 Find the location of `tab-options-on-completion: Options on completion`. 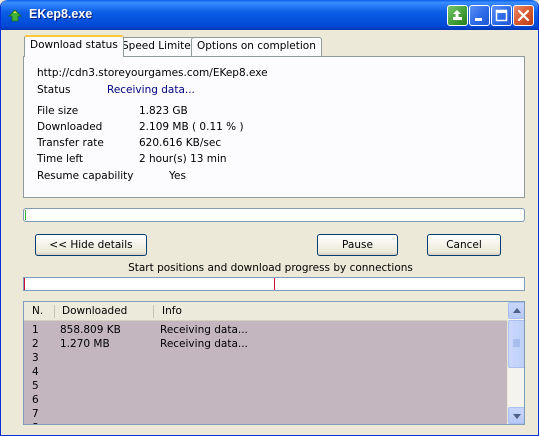

tab-options-on-completion: Options on completion is located at coordinates (256, 46).